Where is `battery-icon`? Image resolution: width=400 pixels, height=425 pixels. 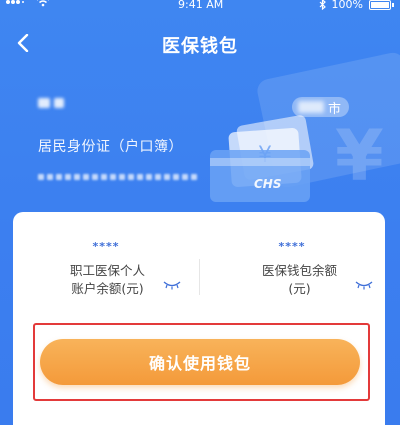 battery-icon is located at coordinates (380, 5).